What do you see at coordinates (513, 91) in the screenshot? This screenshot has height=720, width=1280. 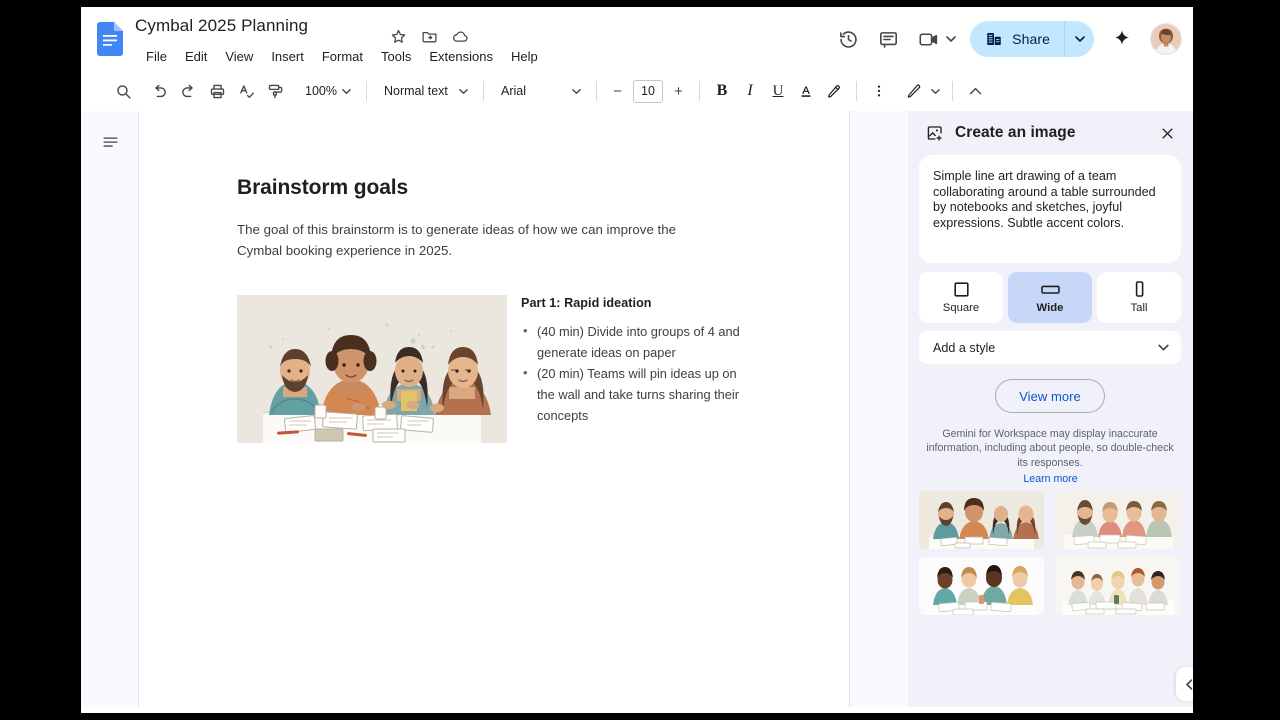 I see `font-family-value: Arial` at bounding box center [513, 91].